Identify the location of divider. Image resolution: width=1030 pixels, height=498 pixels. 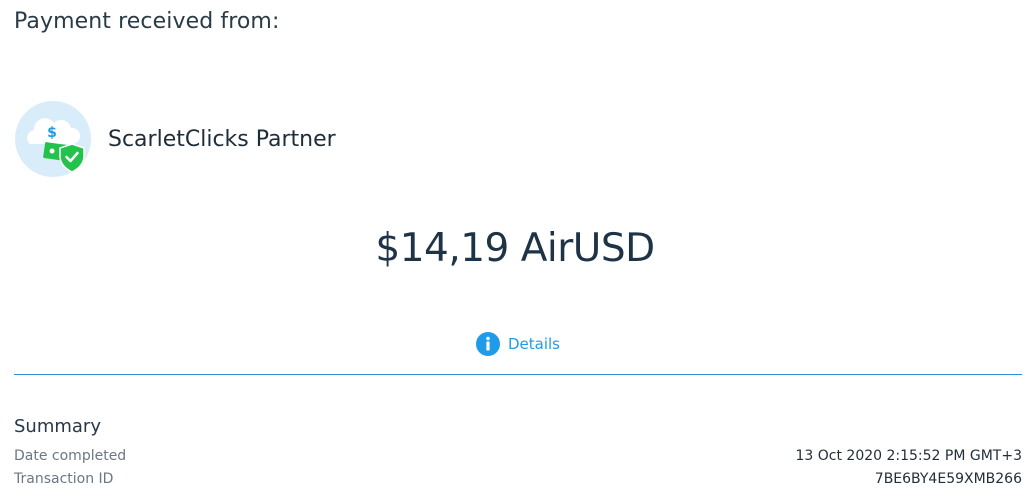
(518, 374).